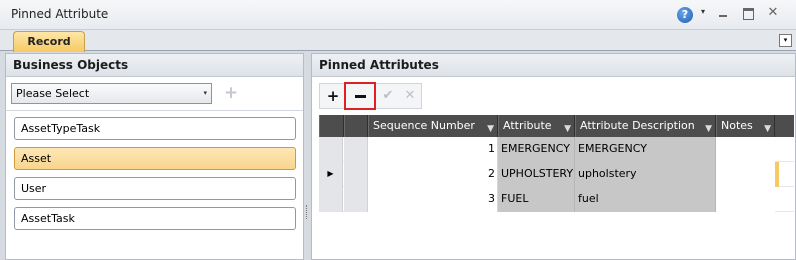 Image resolution: width=796 pixels, height=260 pixels. I want to click on business-objects-title: Business Objects, so click(154, 65).